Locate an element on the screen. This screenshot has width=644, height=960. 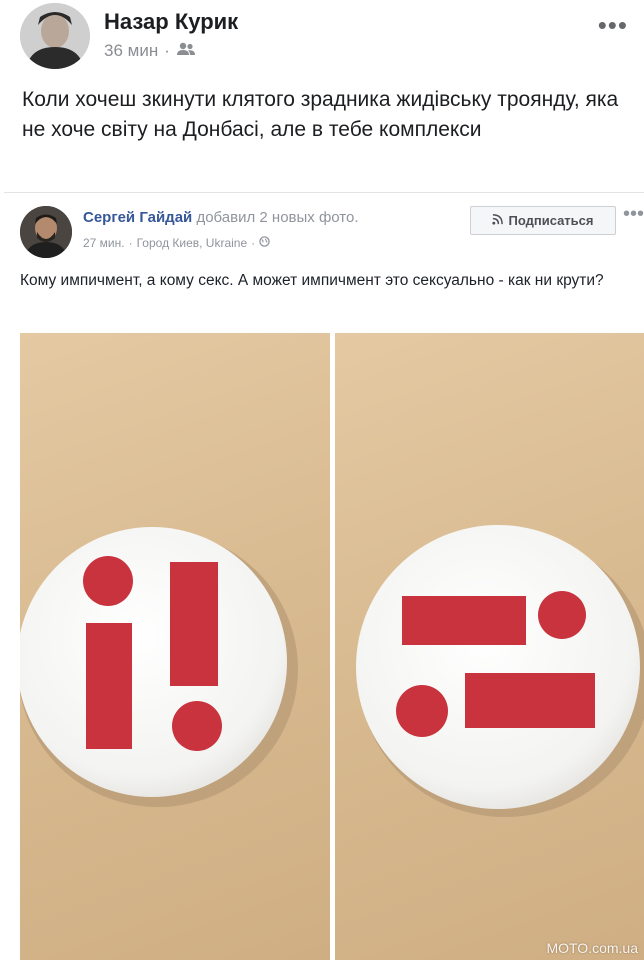
shared-author-avatar is located at coordinates (46, 232).